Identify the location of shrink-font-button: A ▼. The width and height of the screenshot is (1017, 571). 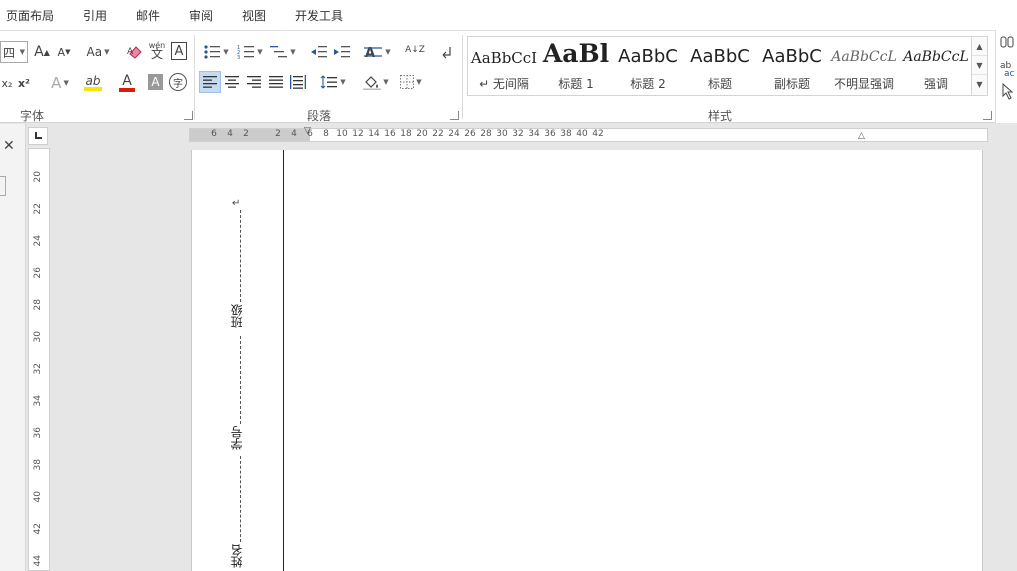
(64, 52).